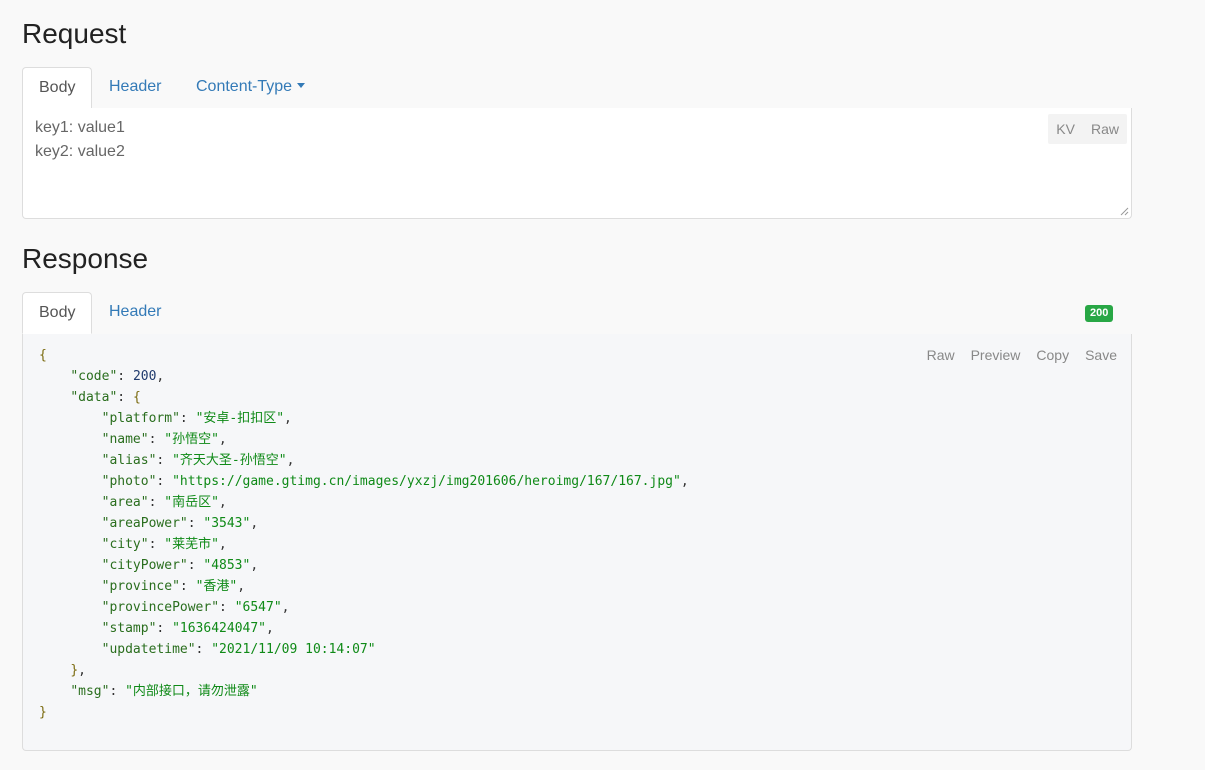 This screenshot has height=770, width=1205. What do you see at coordinates (1101, 355) in the screenshot?
I see `save-button: Save` at bounding box center [1101, 355].